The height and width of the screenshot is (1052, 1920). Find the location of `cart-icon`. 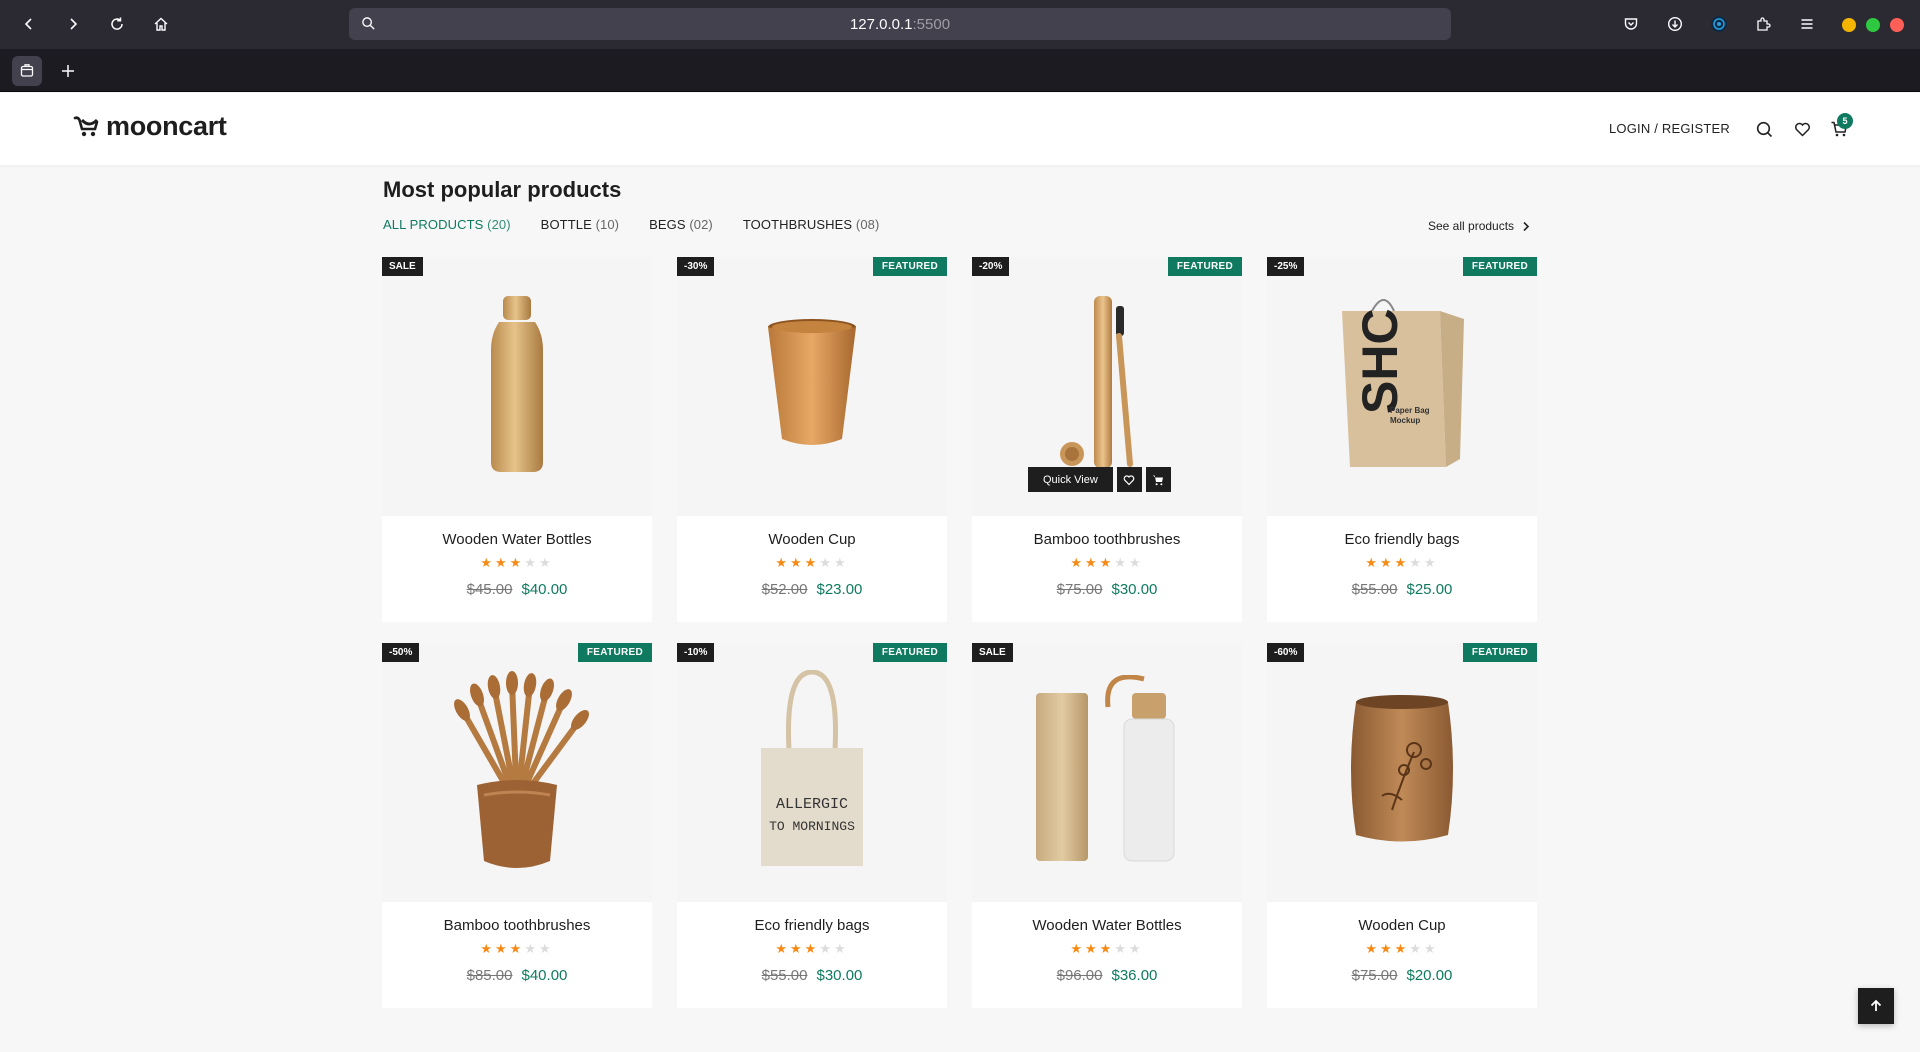

cart-icon is located at coordinates (1158, 480).